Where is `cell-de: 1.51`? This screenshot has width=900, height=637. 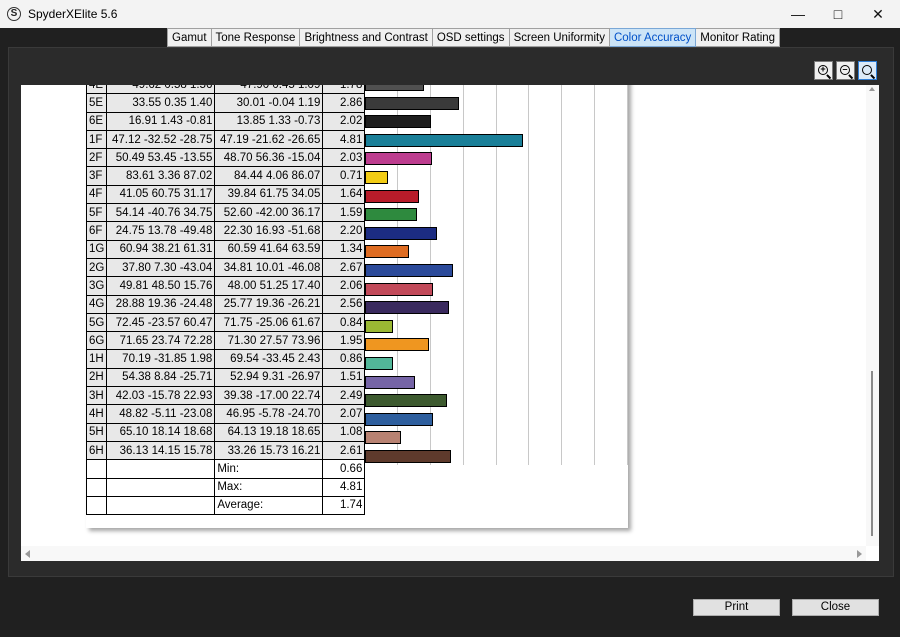 cell-de: 1.51 is located at coordinates (344, 377).